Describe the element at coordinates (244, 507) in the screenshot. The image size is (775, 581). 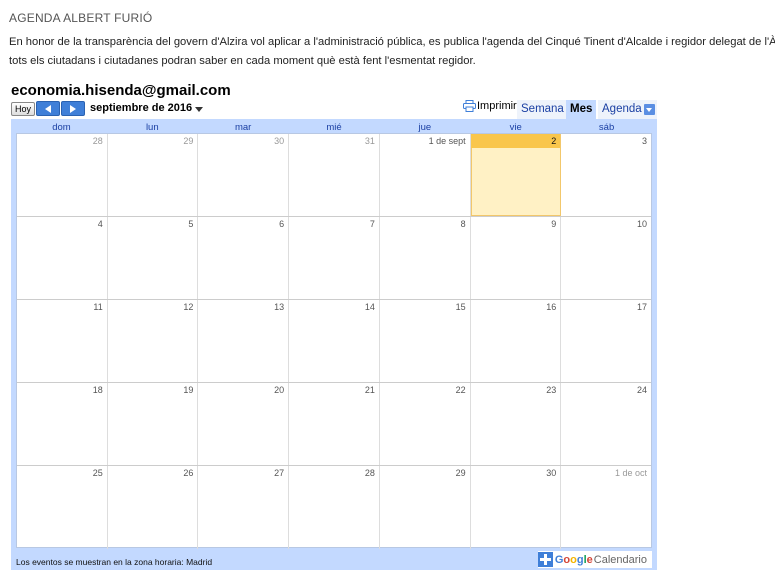
I see `day-cell: 27` at that location.